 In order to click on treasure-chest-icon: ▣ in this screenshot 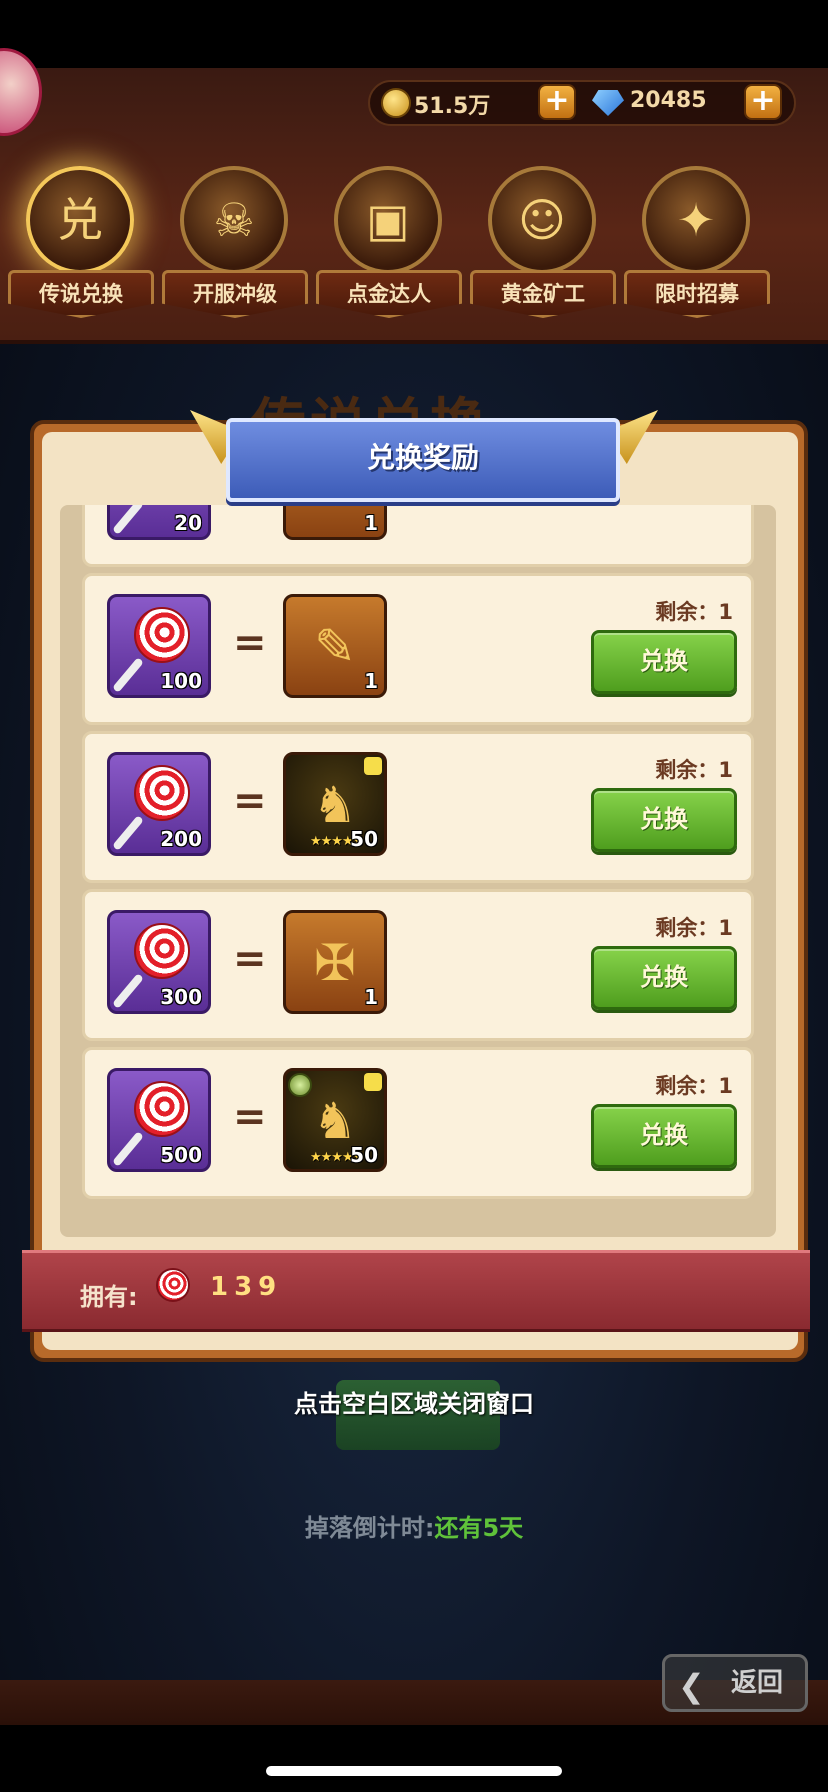, I will do `click(388, 220)`.